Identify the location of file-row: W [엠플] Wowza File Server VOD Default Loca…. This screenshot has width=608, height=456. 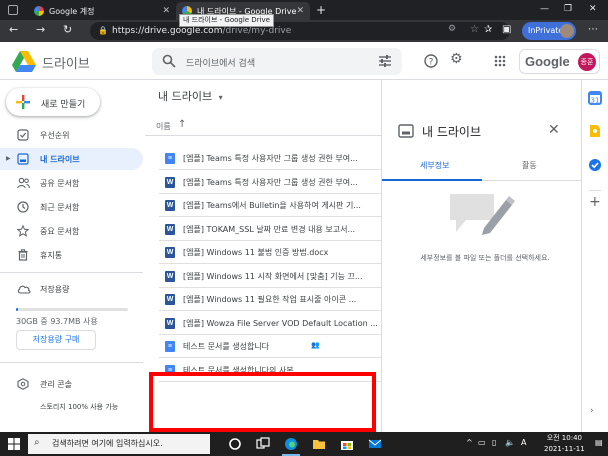
(270, 323).